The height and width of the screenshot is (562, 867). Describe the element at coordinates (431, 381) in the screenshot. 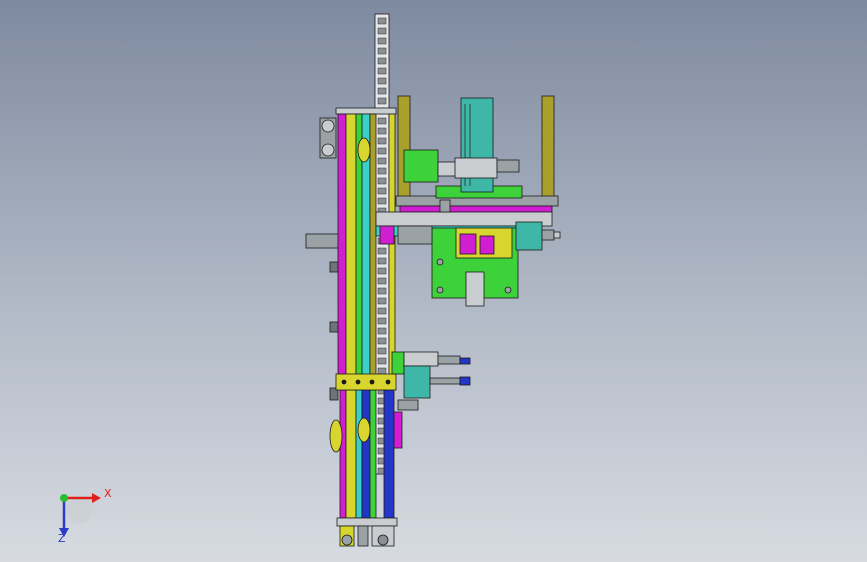

I see `pneumatic-cylinder-group` at that location.